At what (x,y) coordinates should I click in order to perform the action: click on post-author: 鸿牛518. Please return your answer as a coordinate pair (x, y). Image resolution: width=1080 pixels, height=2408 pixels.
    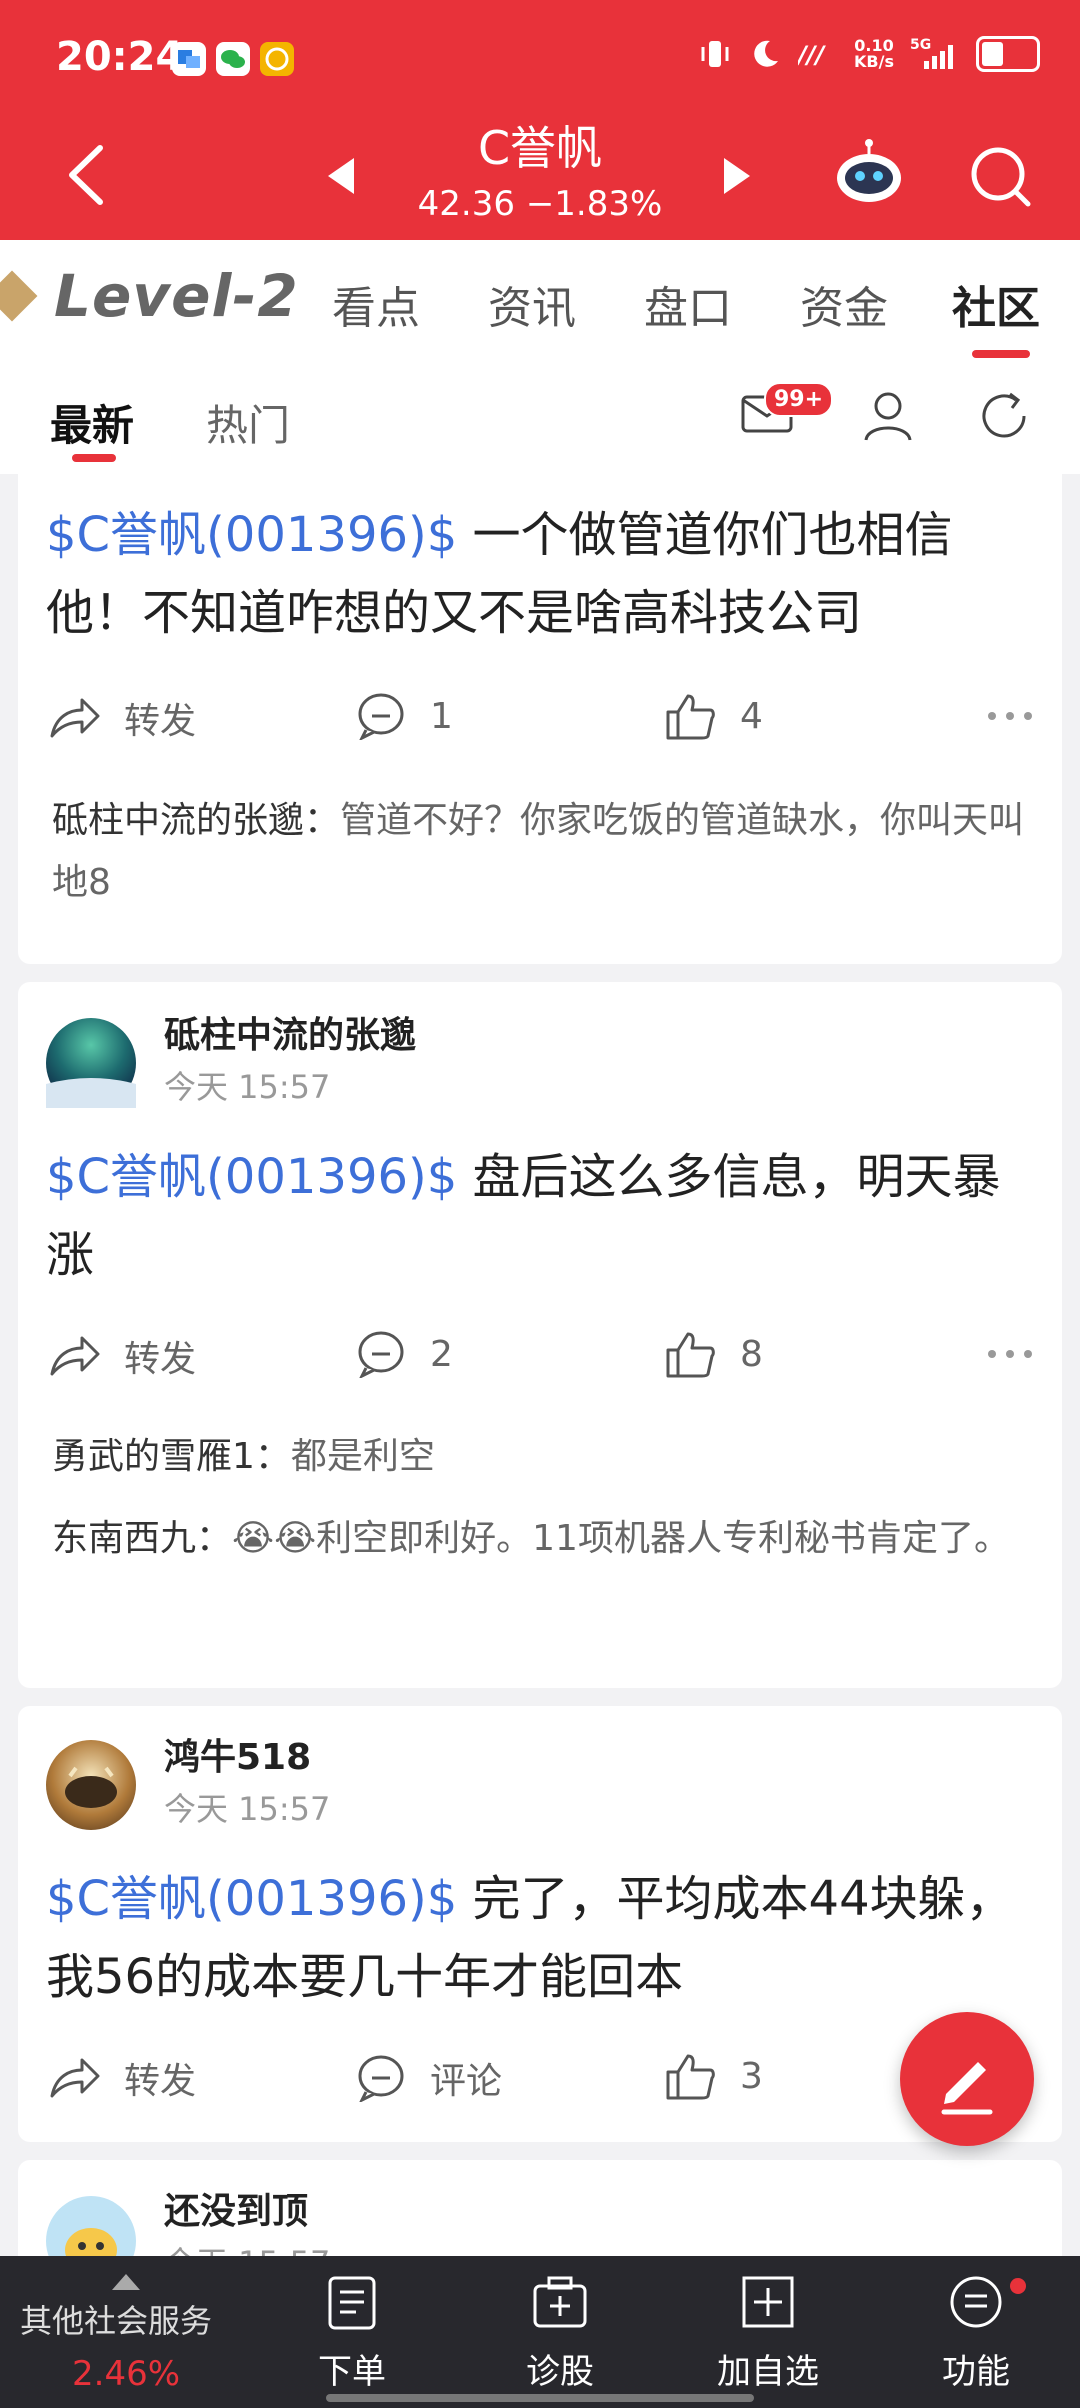
    Looking at the image, I should click on (237, 1754).